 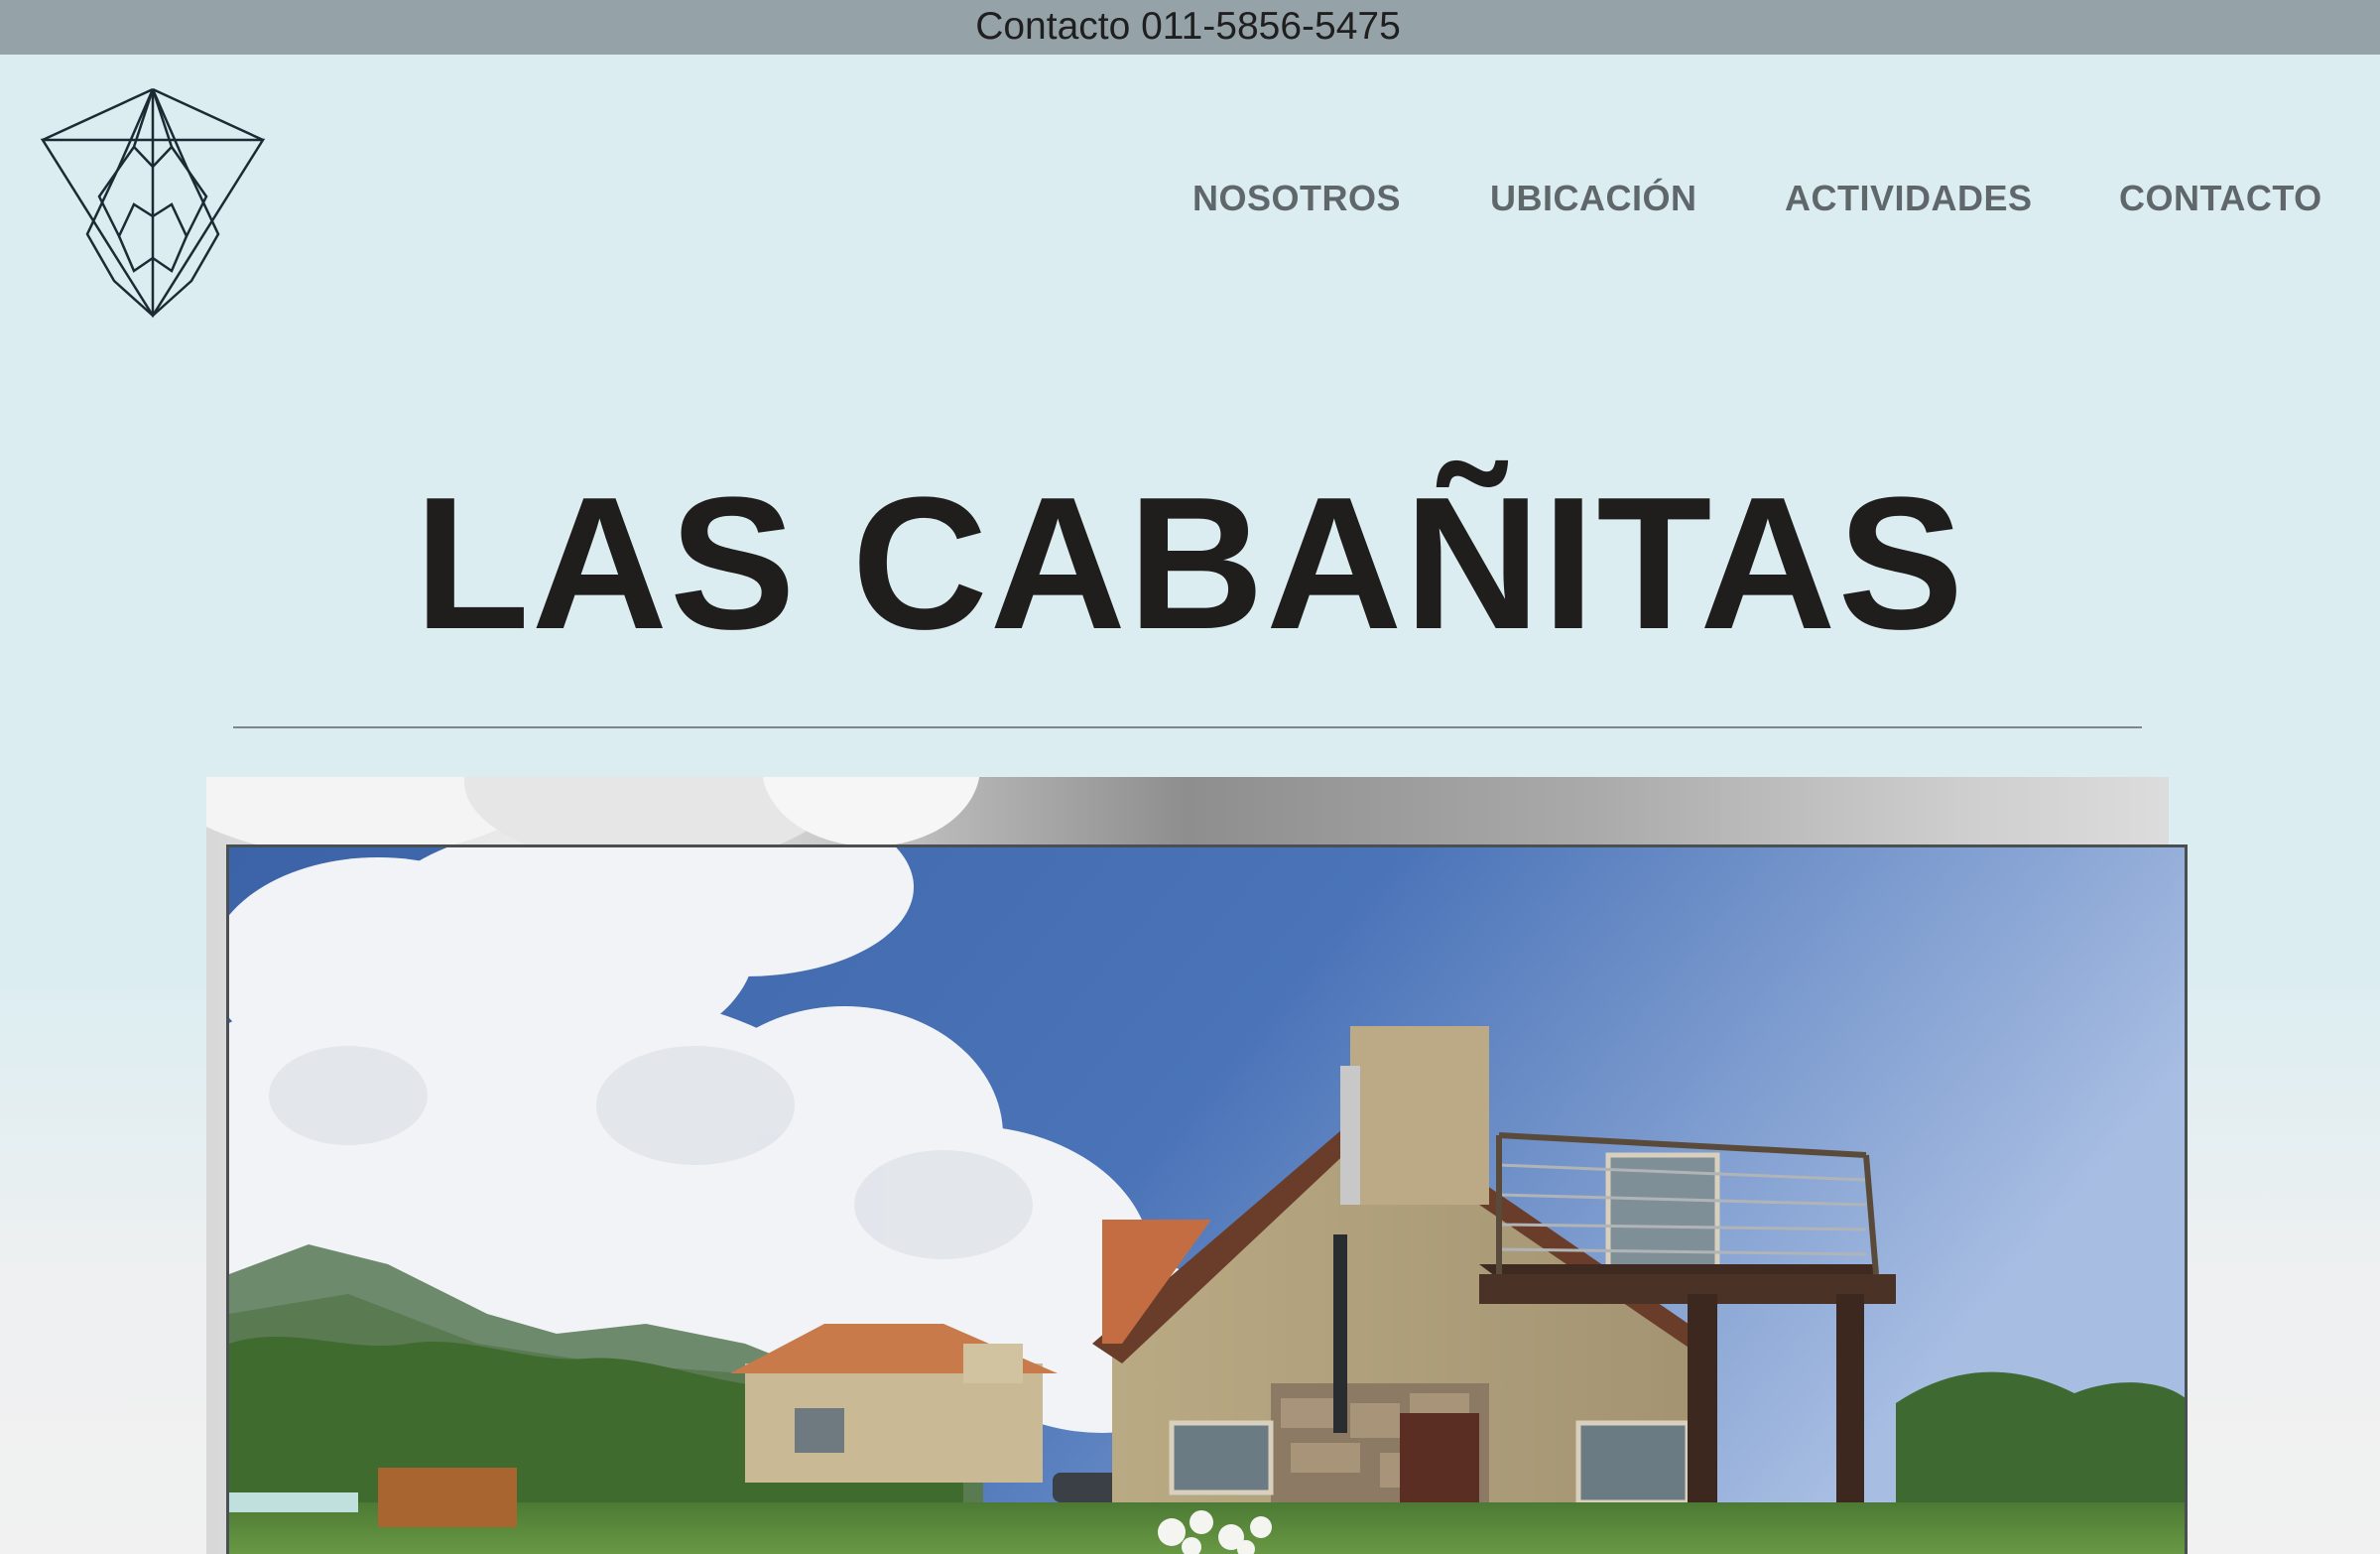 I want to click on contact-bar: Contacto 011-5856-5475, so click(x=1190, y=28).